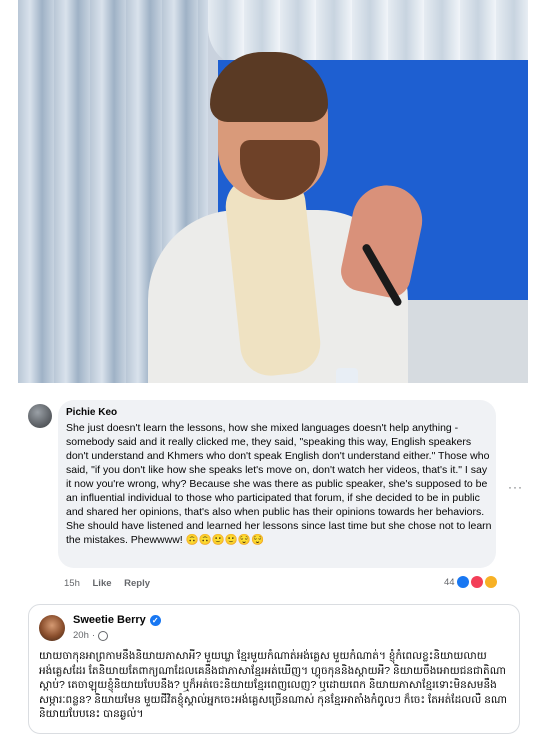  I want to click on like-reaction-icon, so click(462, 582).